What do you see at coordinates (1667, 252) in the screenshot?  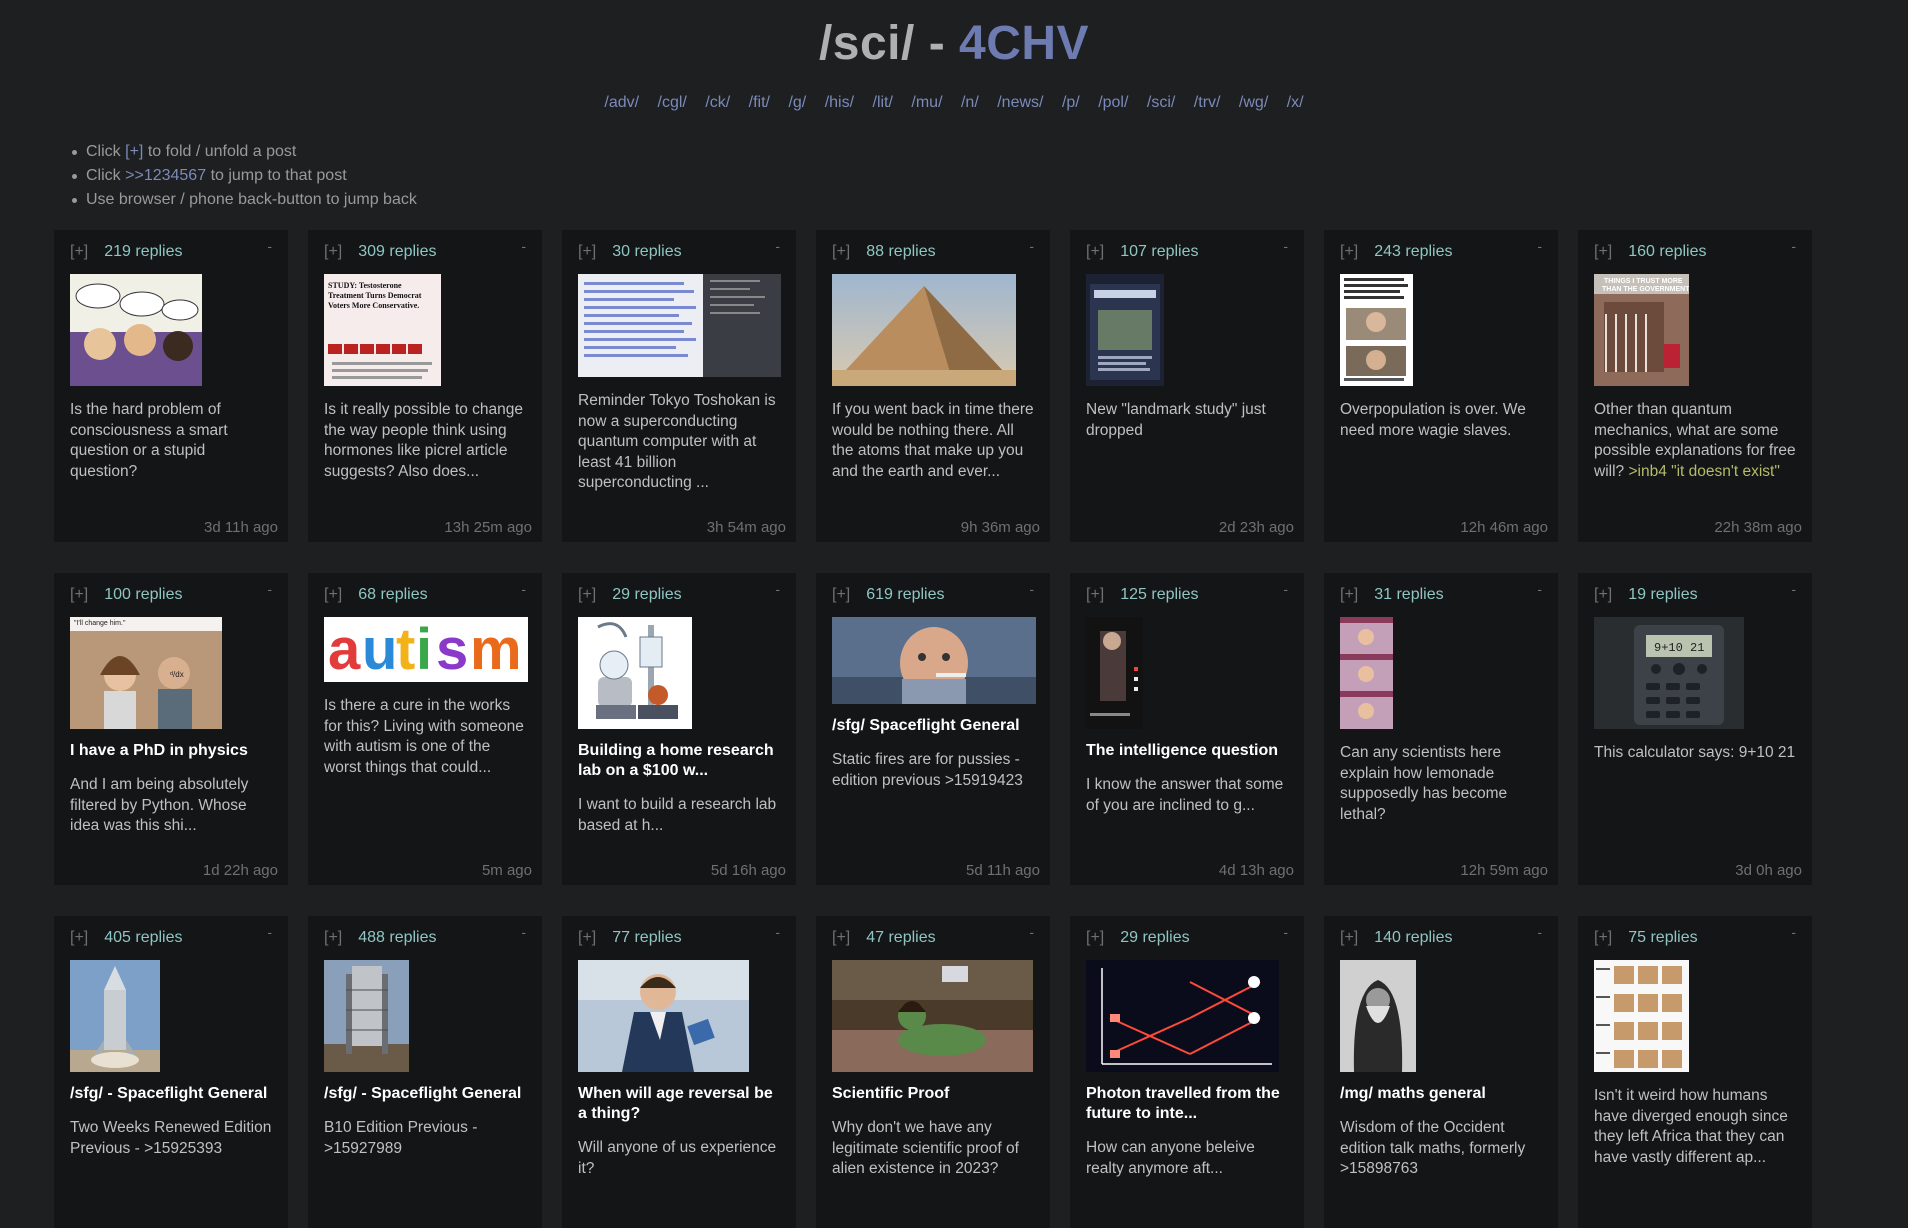 I see `reply-count: 160 replies` at bounding box center [1667, 252].